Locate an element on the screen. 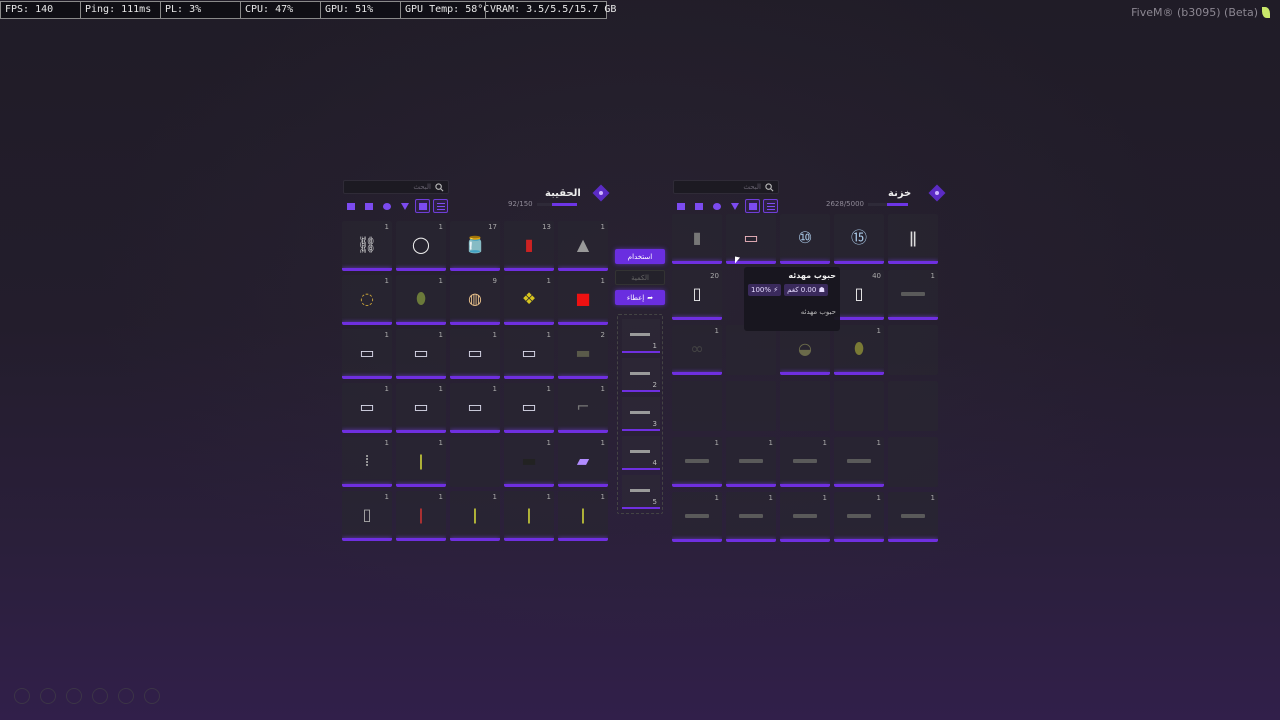 Image resolution: width=1280 pixels, height=720 pixels. phone-icon: ▰ is located at coordinates (583, 460).